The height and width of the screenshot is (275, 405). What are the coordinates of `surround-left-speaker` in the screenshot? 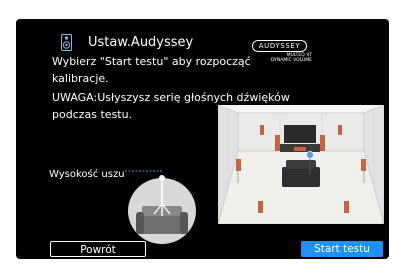 It's located at (238, 165).